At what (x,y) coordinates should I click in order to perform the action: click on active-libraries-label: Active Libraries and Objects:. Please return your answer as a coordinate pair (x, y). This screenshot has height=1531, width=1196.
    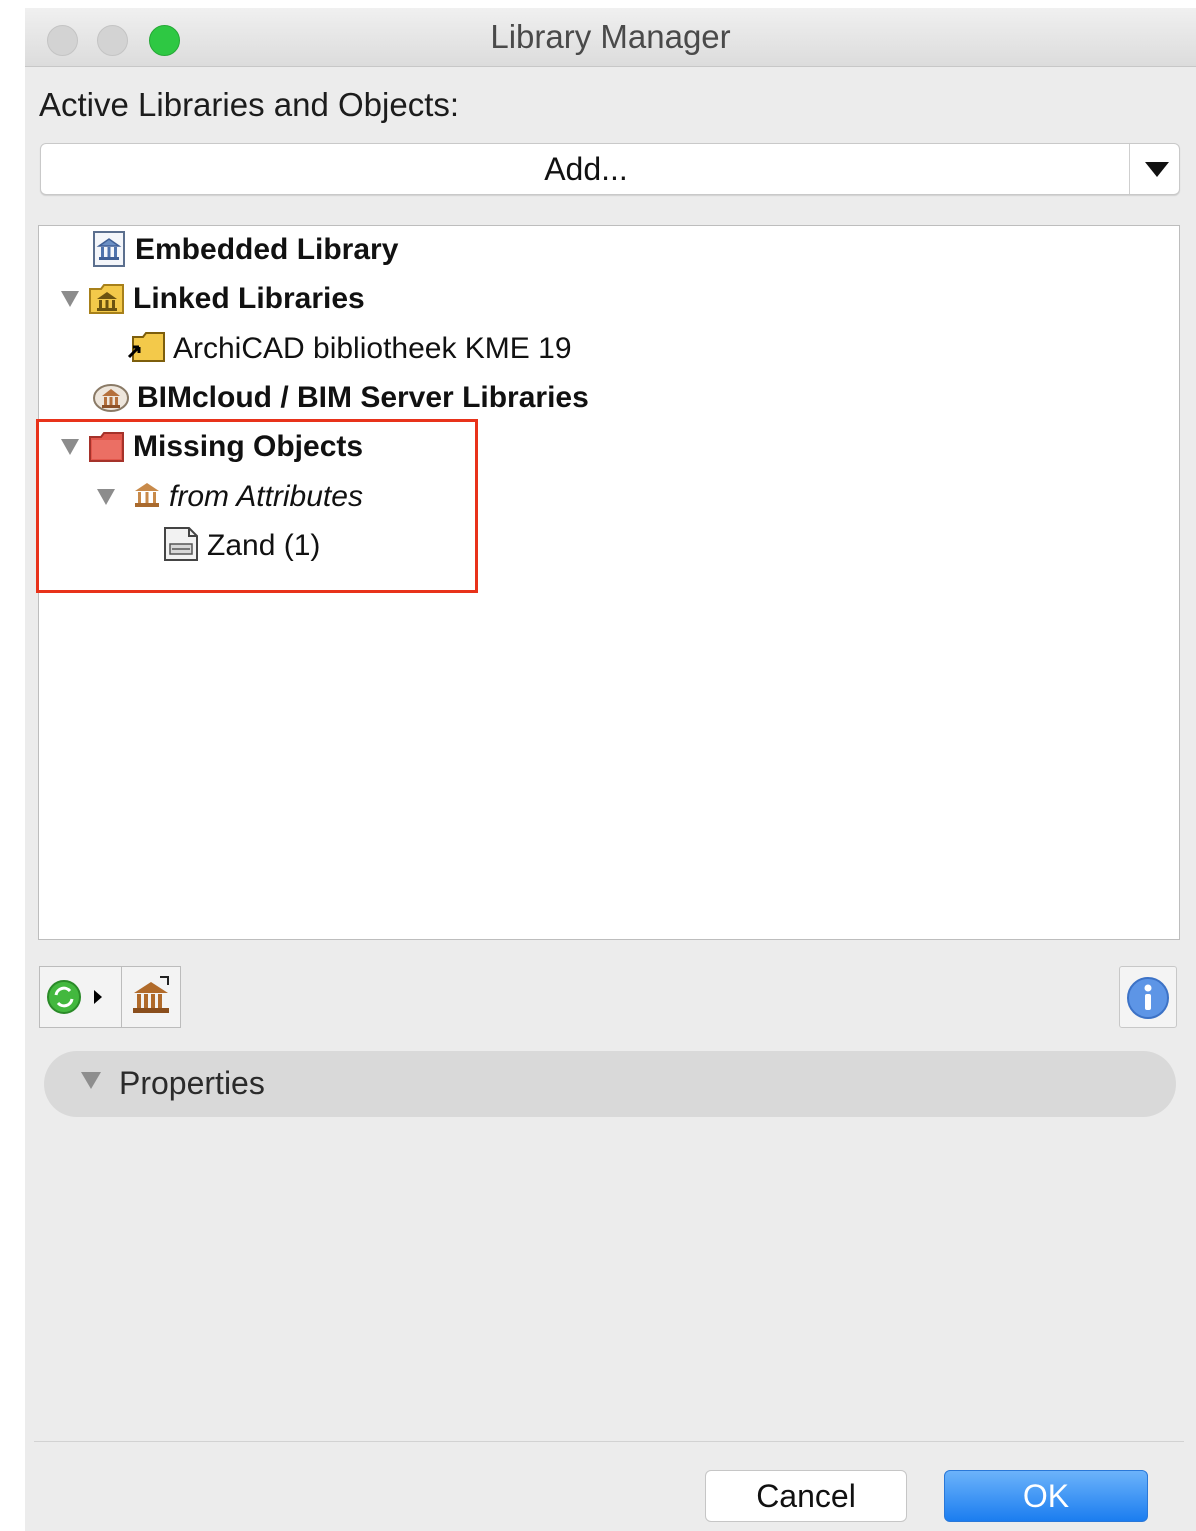
    Looking at the image, I should click on (249, 104).